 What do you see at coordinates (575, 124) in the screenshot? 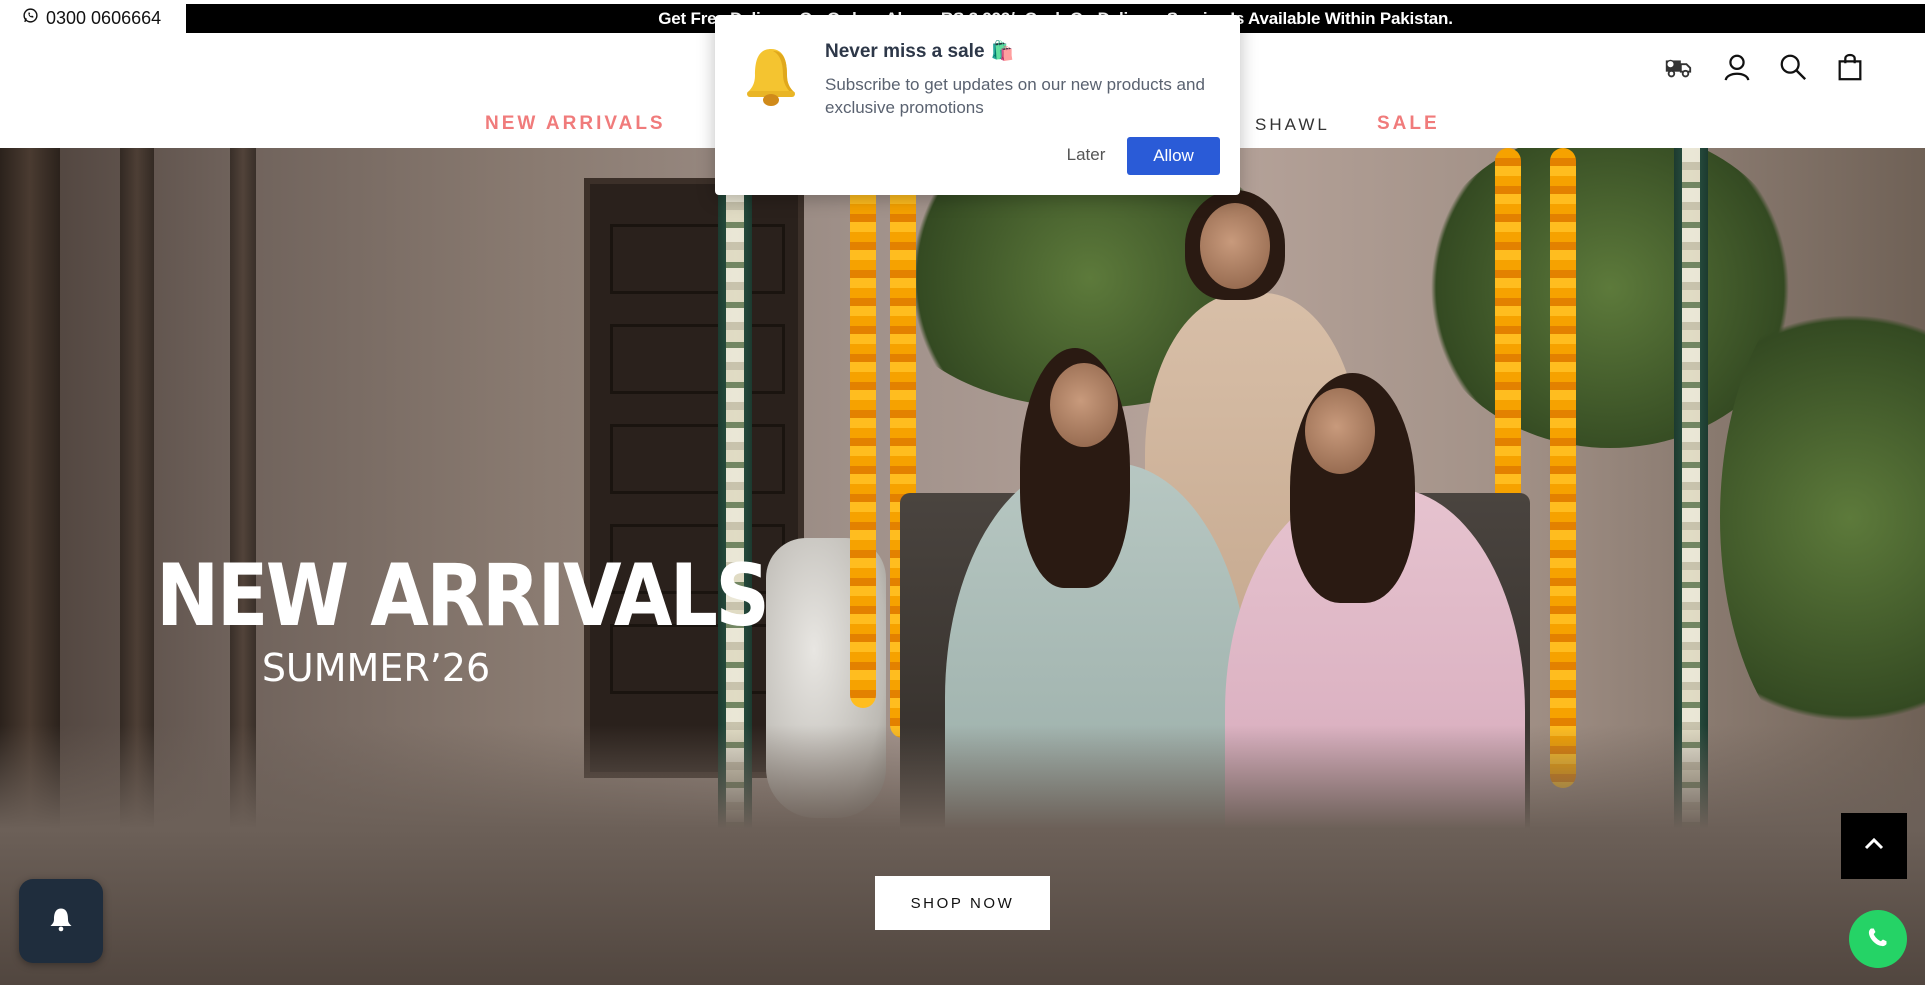
I see `nav-new-arrivals: NEW ARRIVALS` at bounding box center [575, 124].